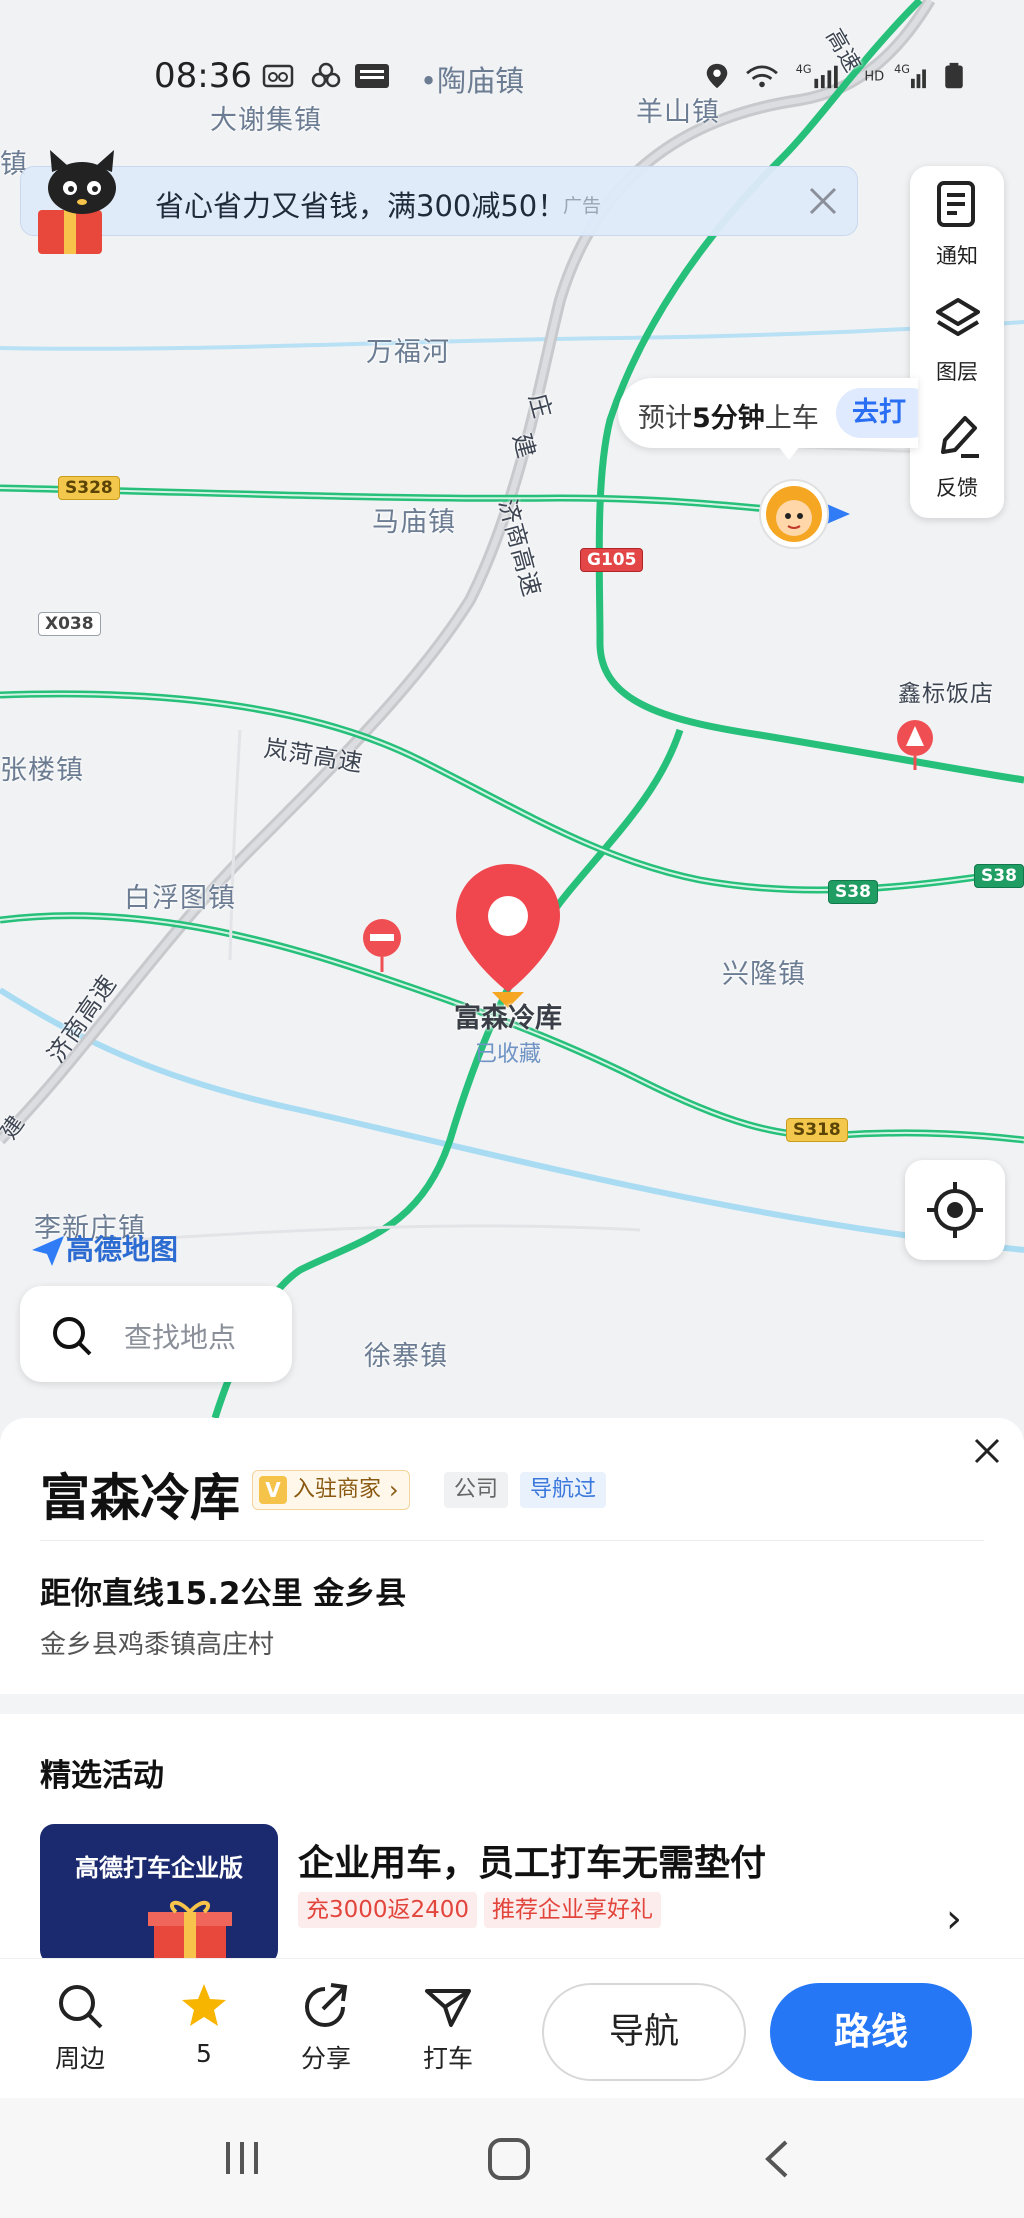 This screenshot has width=1024, height=2218. Describe the element at coordinates (999, 876) in the screenshot. I see `shield-s38-b: S38` at that location.